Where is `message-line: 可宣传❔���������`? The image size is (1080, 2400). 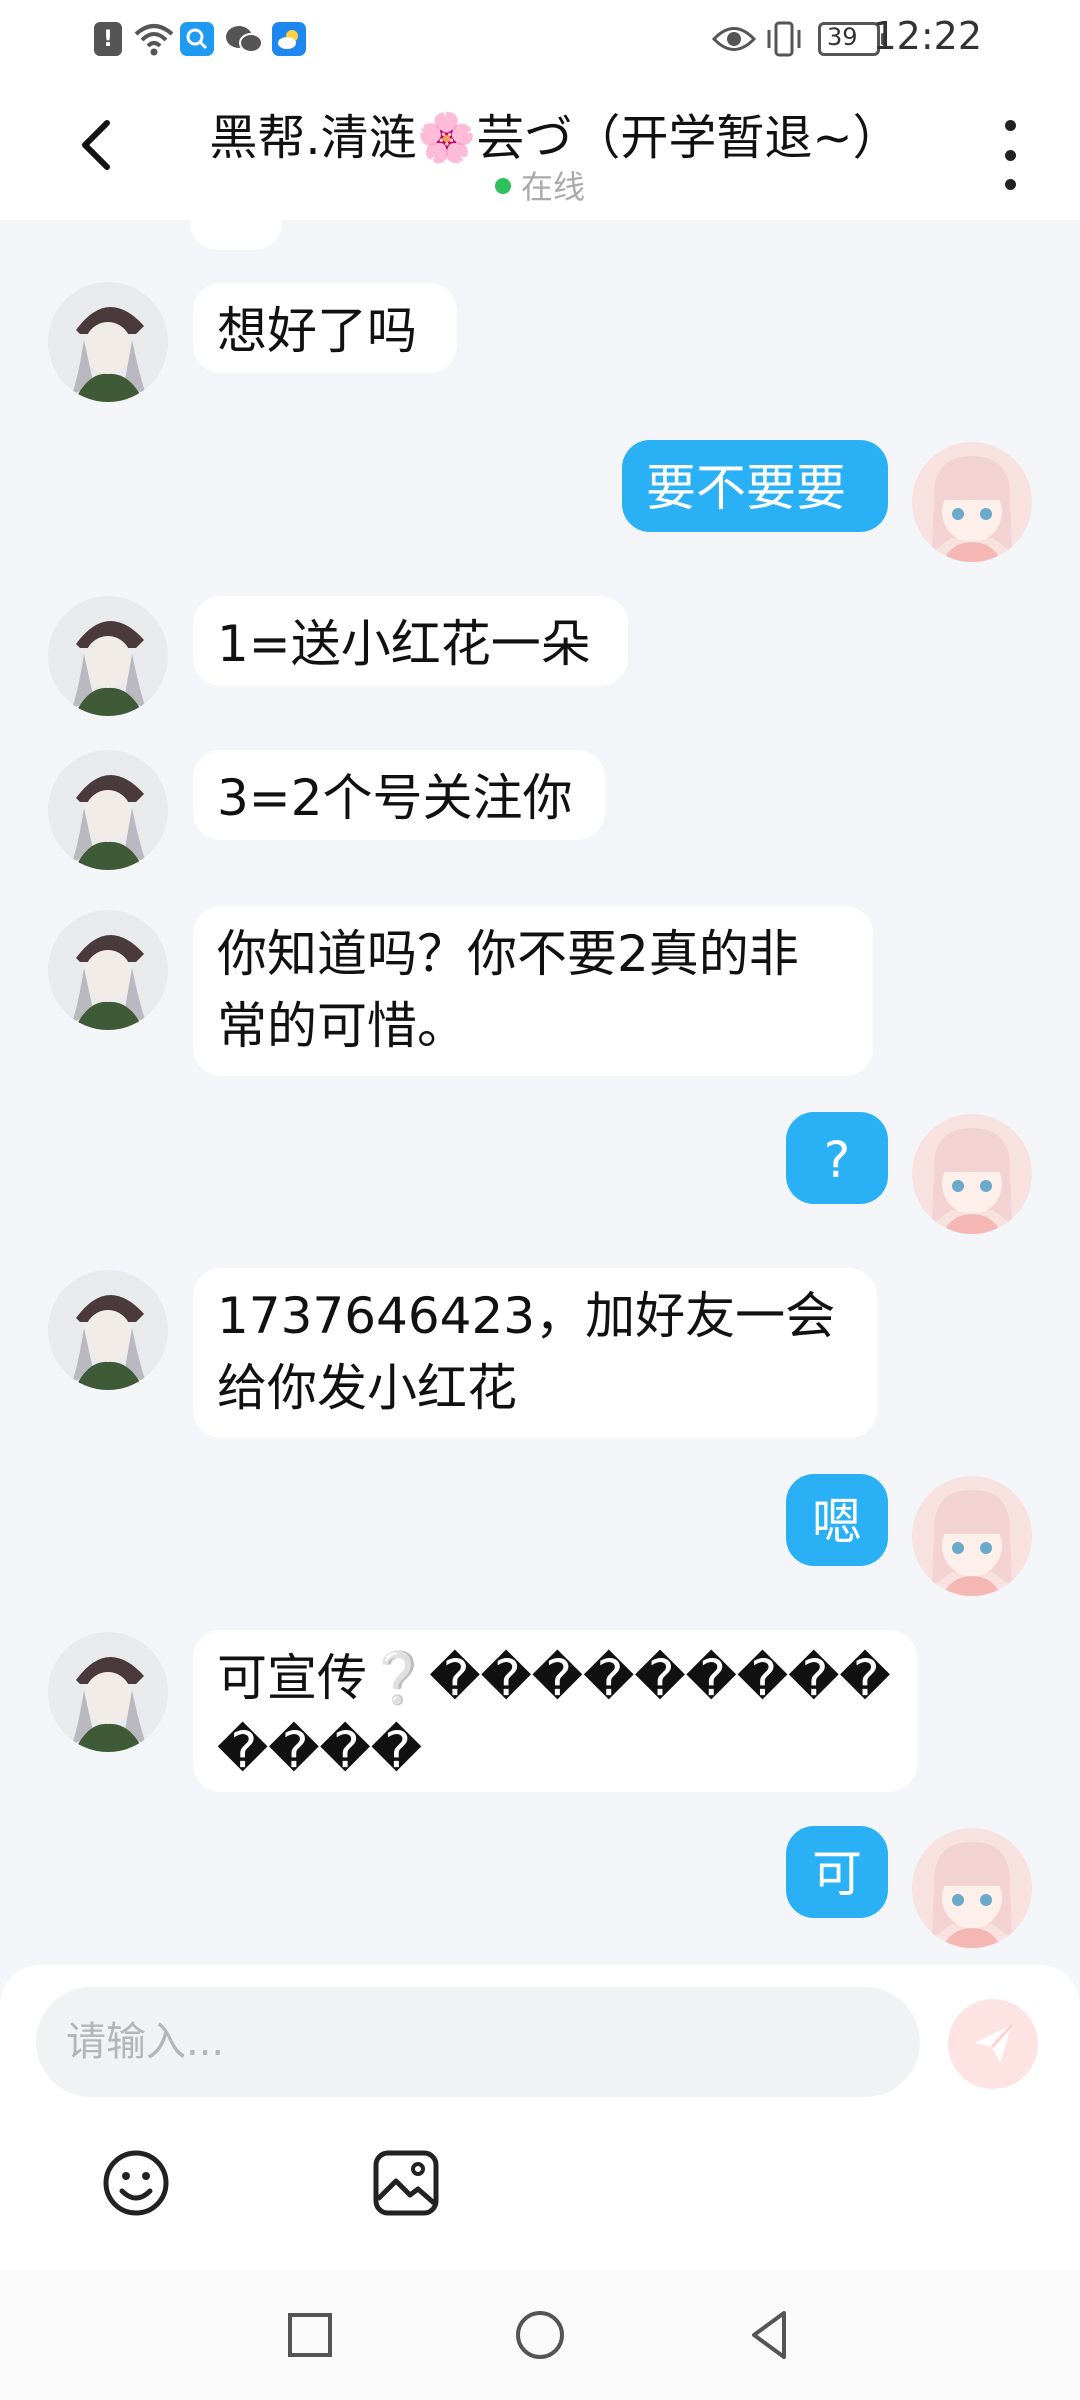 message-line: 可宣传❔��������� is located at coordinates (554, 1678).